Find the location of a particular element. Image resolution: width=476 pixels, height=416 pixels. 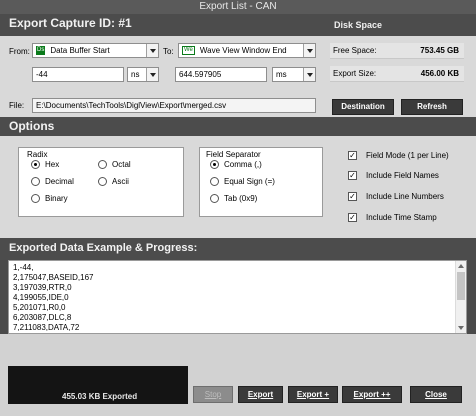

options-header: Options is located at coordinates (238, 126).